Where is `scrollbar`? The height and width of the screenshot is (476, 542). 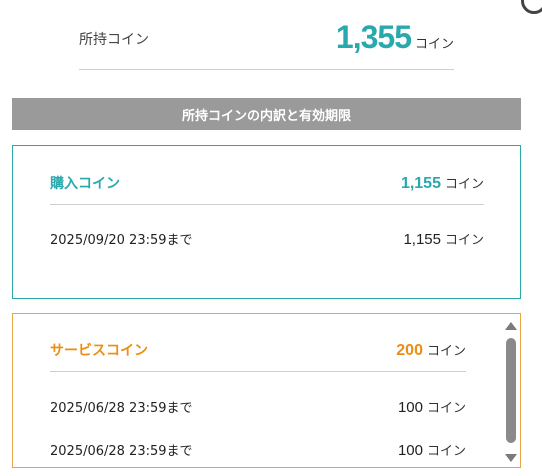
scrollbar is located at coordinates (511, 392).